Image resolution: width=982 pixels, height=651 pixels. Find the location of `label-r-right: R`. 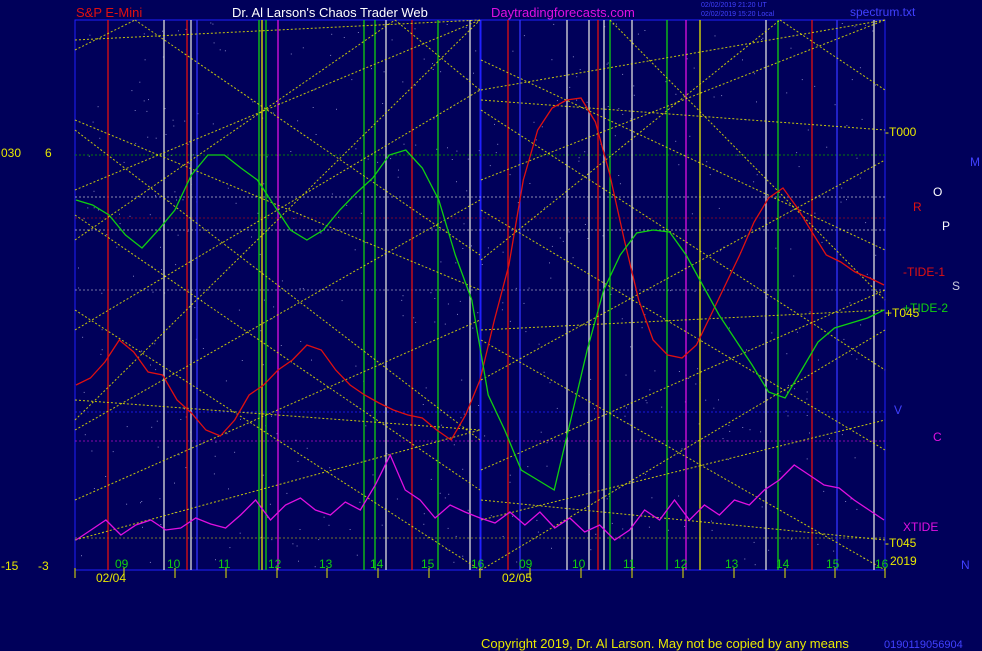

label-r-right: R is located at coordinates (917, 207).